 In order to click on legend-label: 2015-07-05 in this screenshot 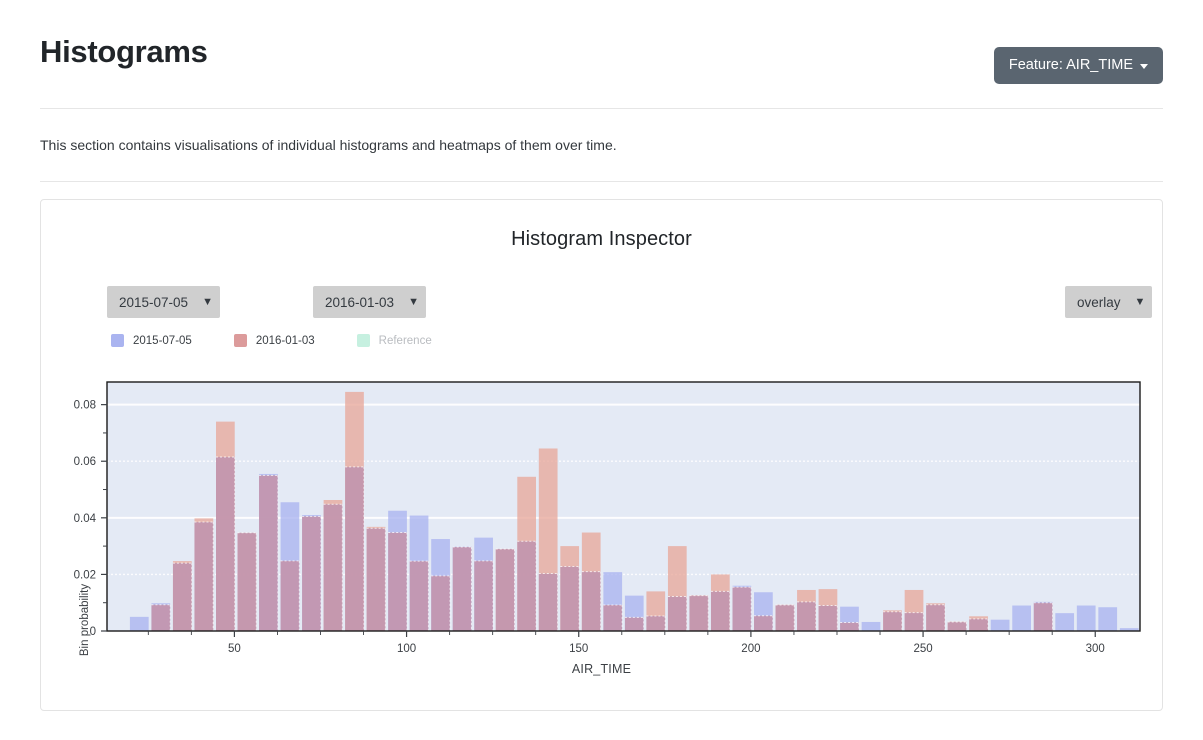, I will do `click(162, 340)`.